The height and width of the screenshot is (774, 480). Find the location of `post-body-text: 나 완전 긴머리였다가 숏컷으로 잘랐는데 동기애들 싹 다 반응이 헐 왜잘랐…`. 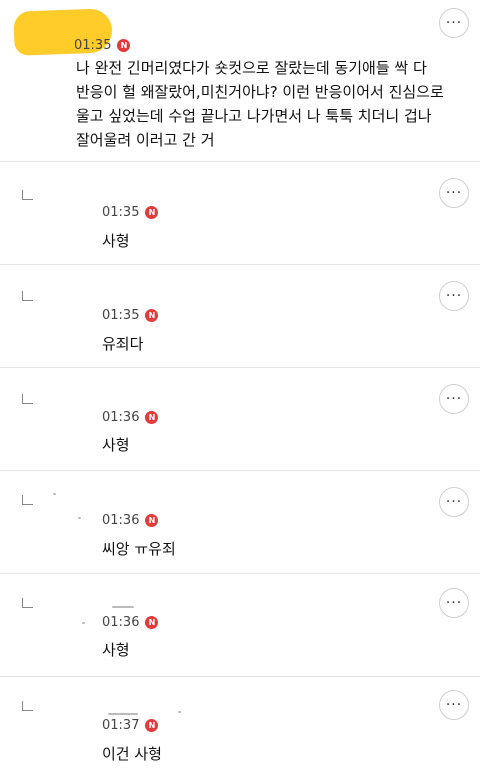

post-body-text: 나 완전 긴머리였다가 숏컷으로 잘랐는데 동기애들 싹 다 반응이 헐 왜잘랐… is located at coordinates (260, 104).